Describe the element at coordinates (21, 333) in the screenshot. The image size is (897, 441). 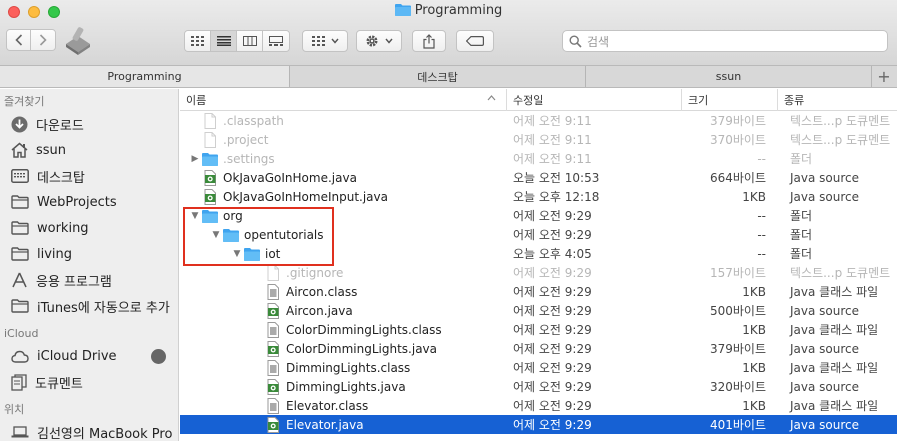
I see `sidebar-heading-icloud: iCloud` at that location.